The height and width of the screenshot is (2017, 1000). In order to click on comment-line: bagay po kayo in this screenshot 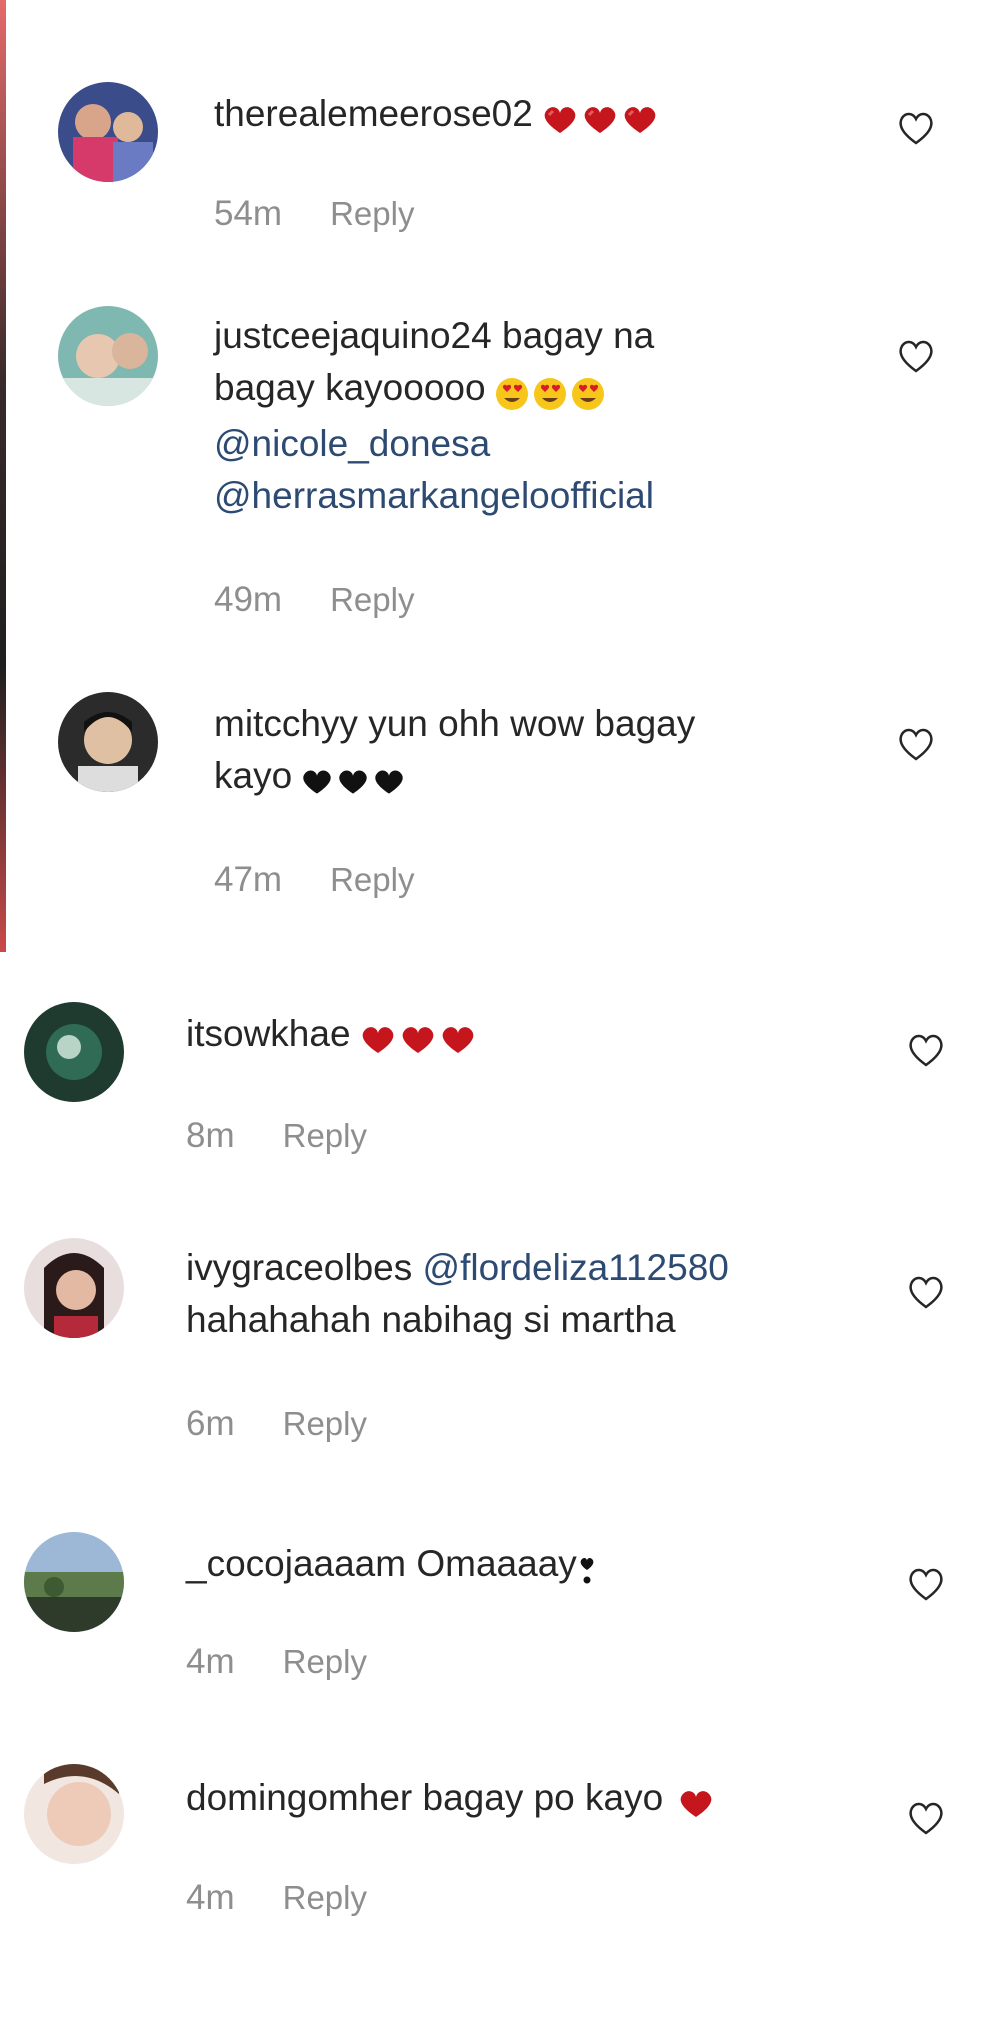, I will do `click(543, 1797)`.